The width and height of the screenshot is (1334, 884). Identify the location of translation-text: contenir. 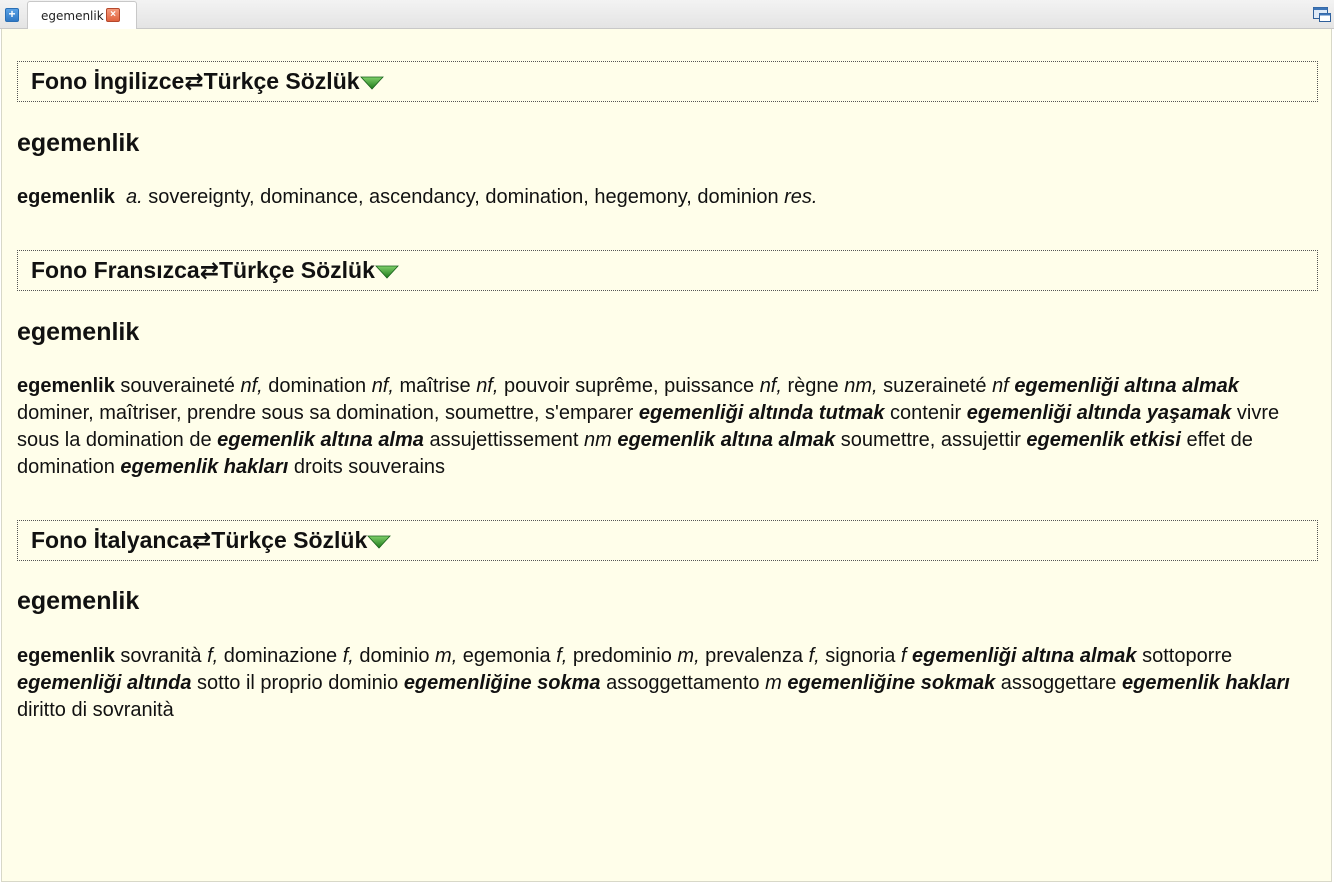
(925, 413).